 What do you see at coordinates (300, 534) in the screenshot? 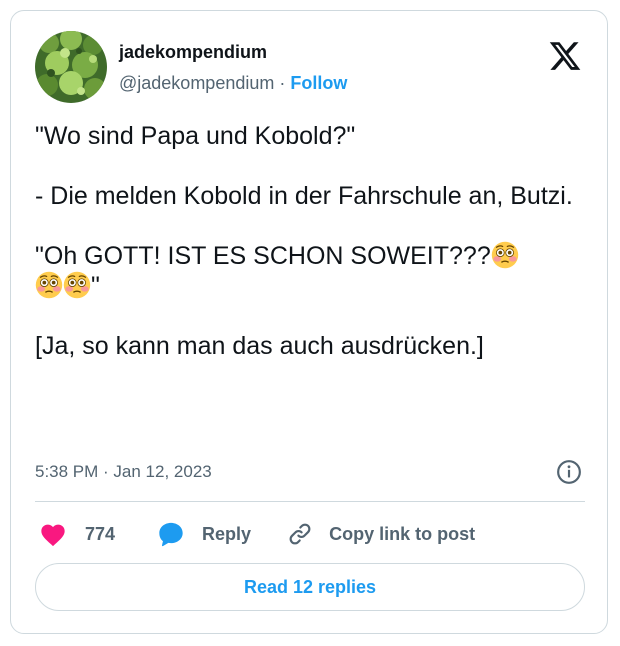
I see `link-icon` at bounding box center [300, 534].